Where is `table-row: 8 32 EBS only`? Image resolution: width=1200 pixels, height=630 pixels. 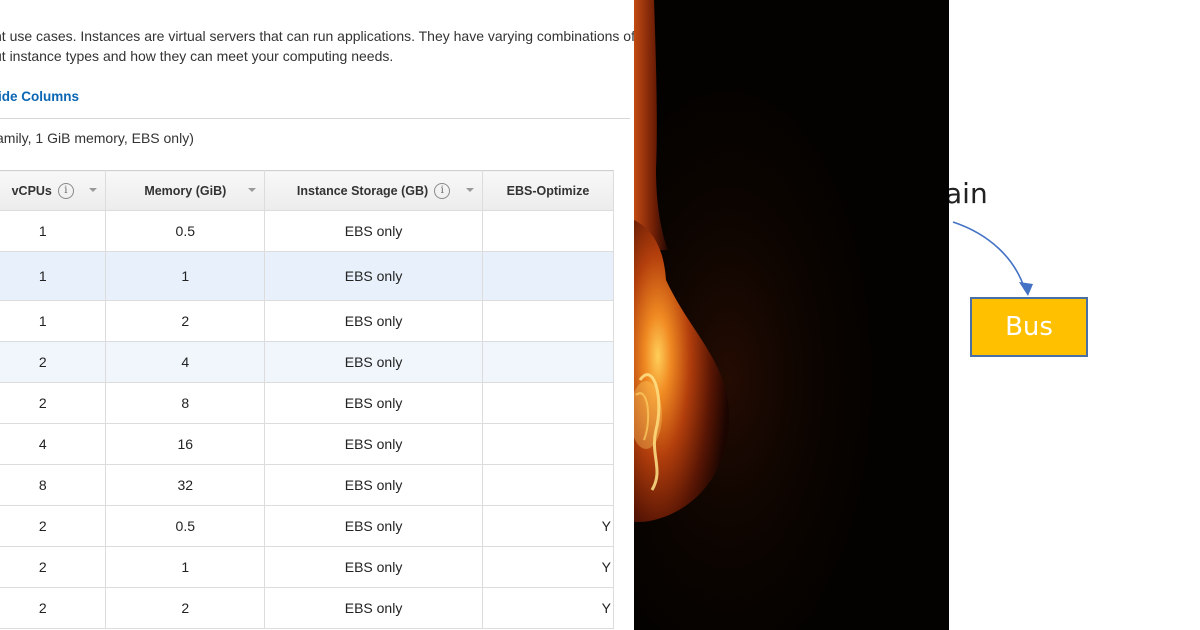 table-row: 8 32 EBS only is located at coordinates (307, 485).